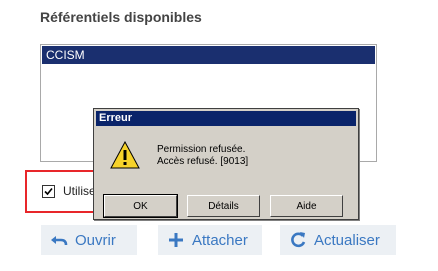 This screenshot has width=438, height=271. Describe the element at coordinates (208, 55) in the screenshot. I see `list-item: CCISM` at that location.